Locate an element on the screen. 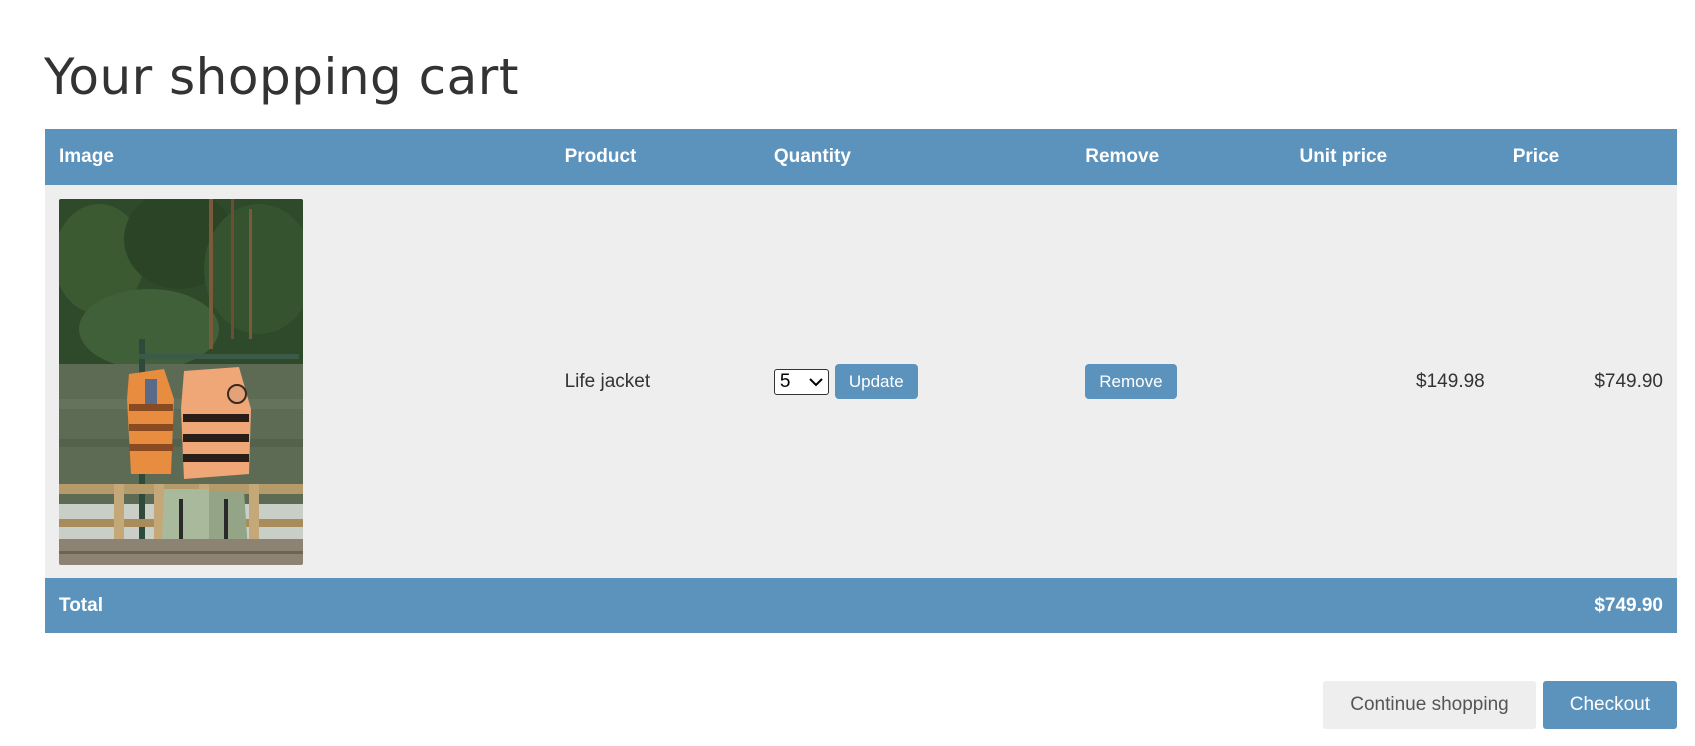 Image resolution: width=1695 pixels, height=746 pixels. life-jacket-photo is located at coordinates (181, 381).